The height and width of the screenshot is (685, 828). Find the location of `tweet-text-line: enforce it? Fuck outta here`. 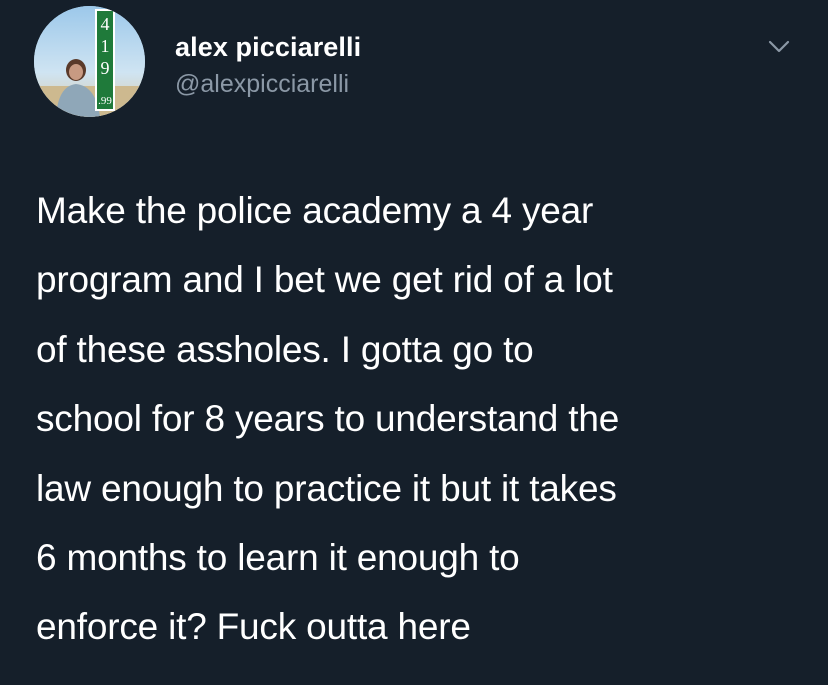

tweet-text-line: enforce it? Fuck outta here is located at coordinates (253, 627).